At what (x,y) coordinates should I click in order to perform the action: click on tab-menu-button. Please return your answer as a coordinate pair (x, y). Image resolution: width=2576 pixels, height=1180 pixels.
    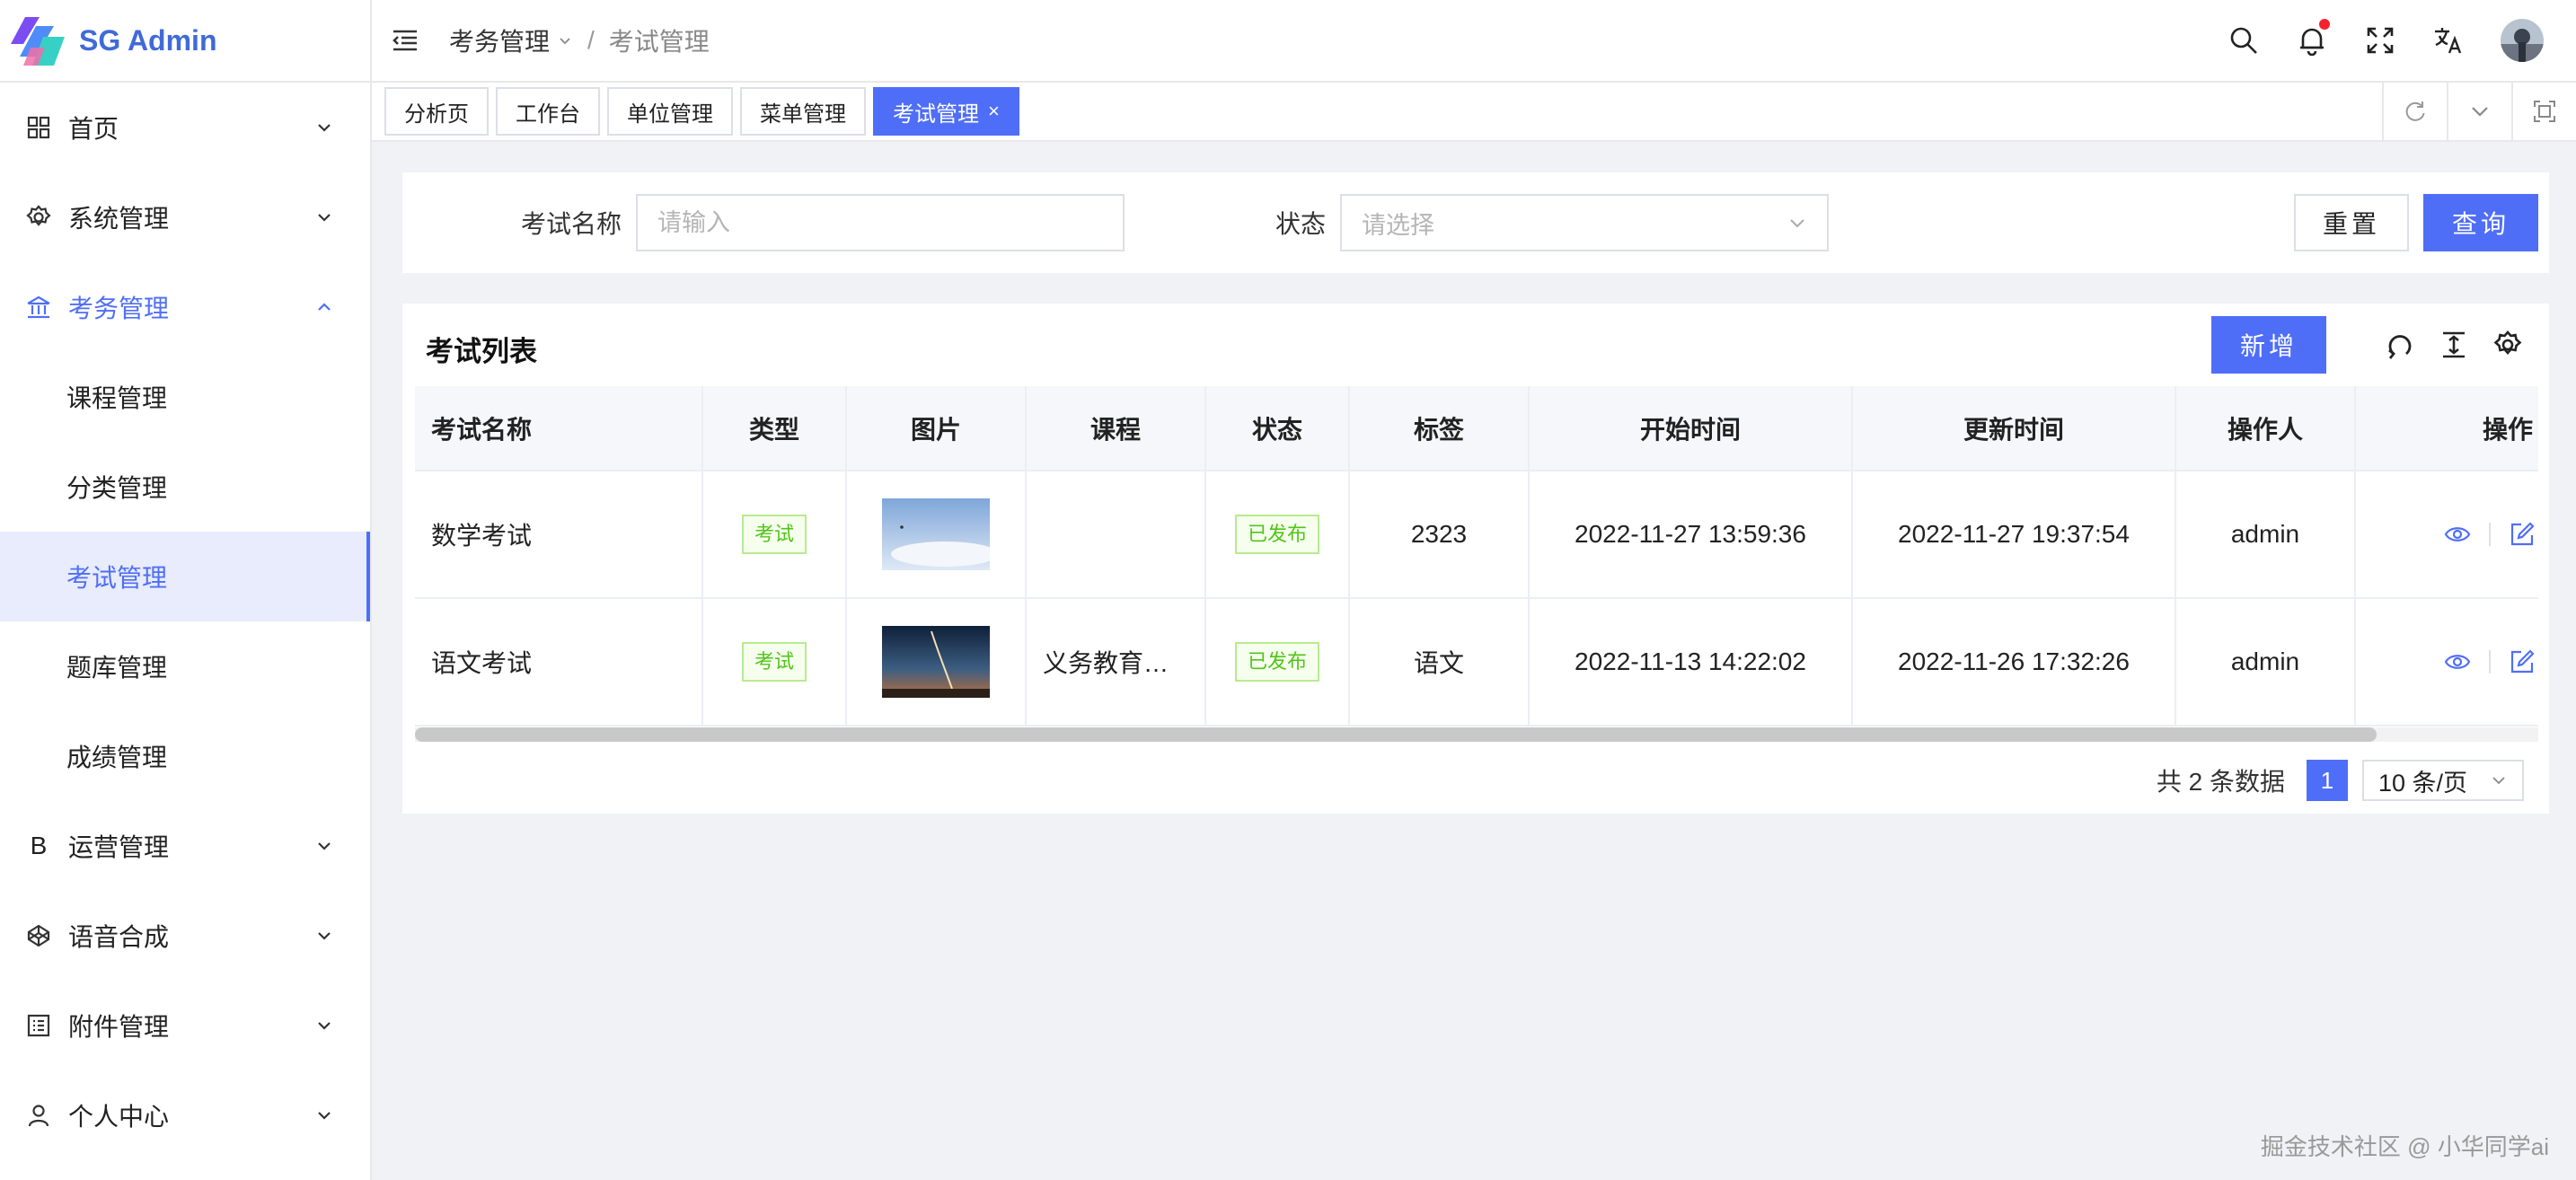
    Looking at the image, I should click on (2479, 111).